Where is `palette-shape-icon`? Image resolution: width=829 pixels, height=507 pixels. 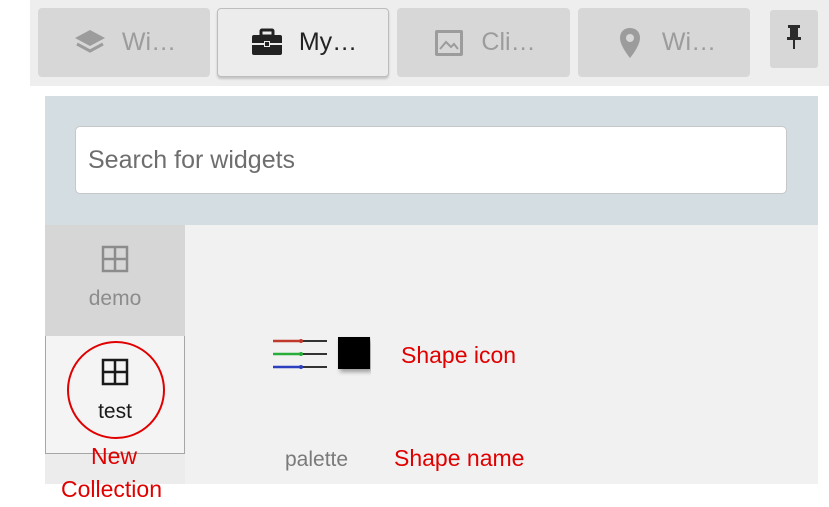
palette-shape-icon is located at coordinates (321, 355).